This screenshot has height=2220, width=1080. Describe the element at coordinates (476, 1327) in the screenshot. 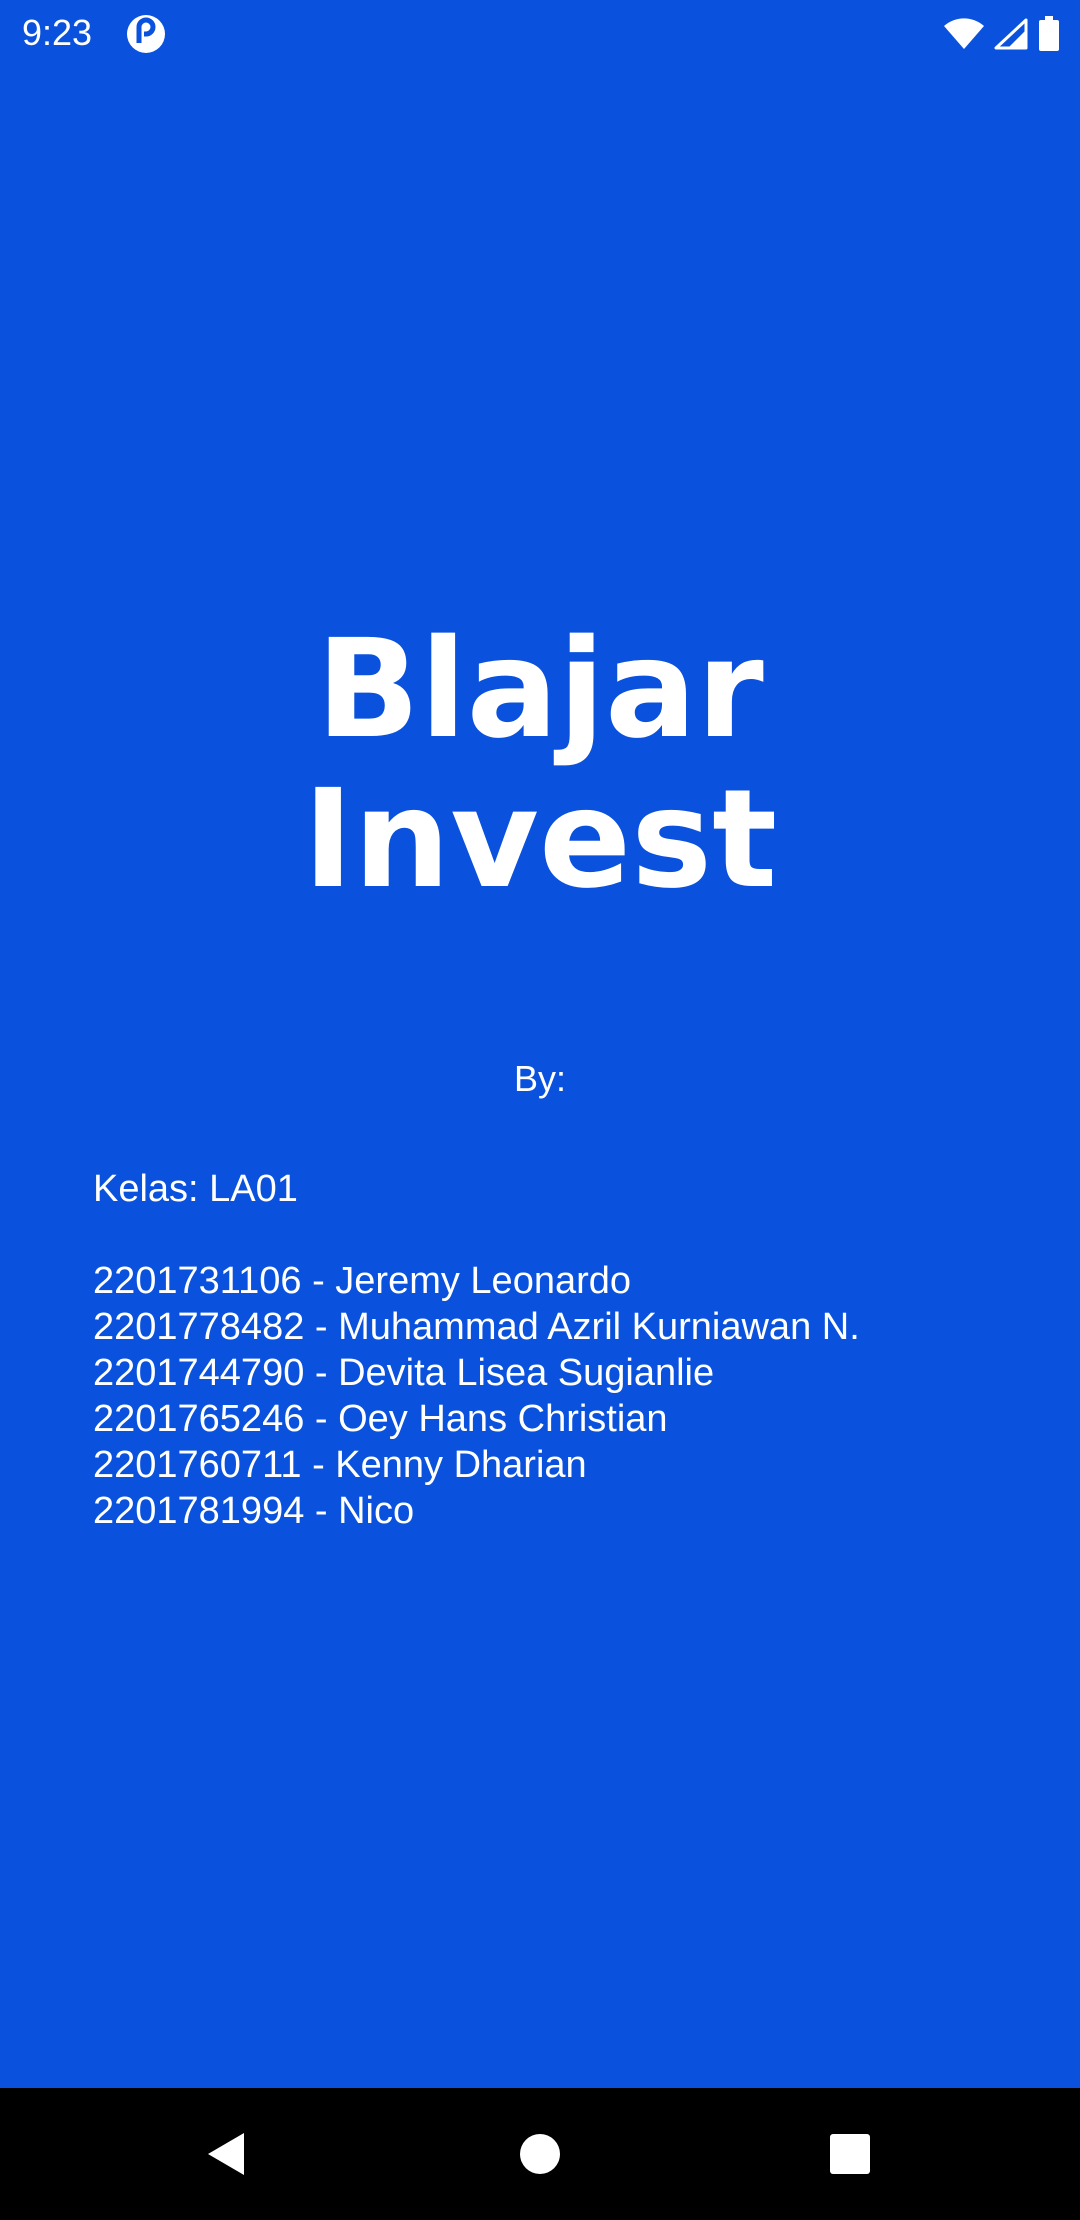

I see `member-row: 2201778482 - Muhammad Azril Kurniawan N.` at that location.